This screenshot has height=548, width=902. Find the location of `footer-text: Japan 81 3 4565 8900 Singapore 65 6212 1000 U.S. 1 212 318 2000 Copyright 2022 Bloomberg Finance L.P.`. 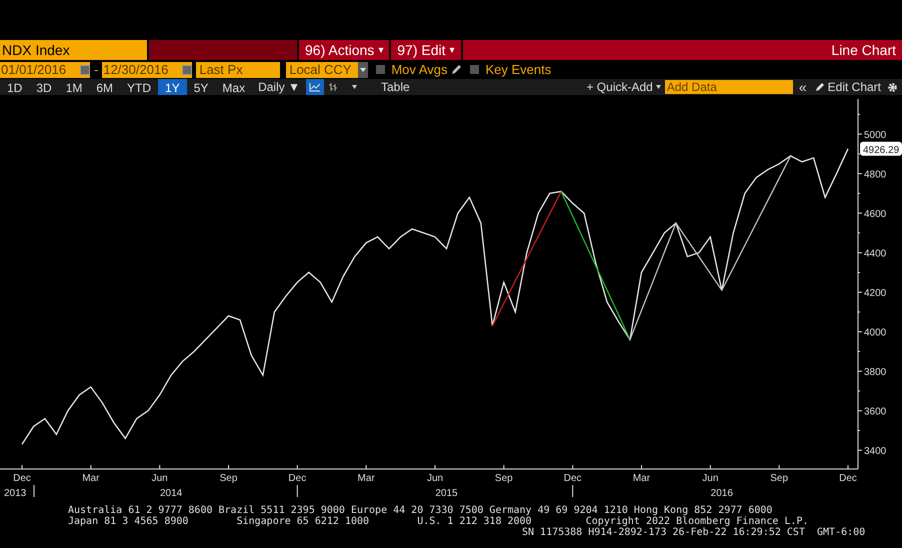

footer-text: Japan 81 3 4565 8900 Singapore 65 6212 1000 U.S. 1 212 318 2000 Copyright 2022 Bloomberg Finance L.P. is located at coordinates (439, 521).